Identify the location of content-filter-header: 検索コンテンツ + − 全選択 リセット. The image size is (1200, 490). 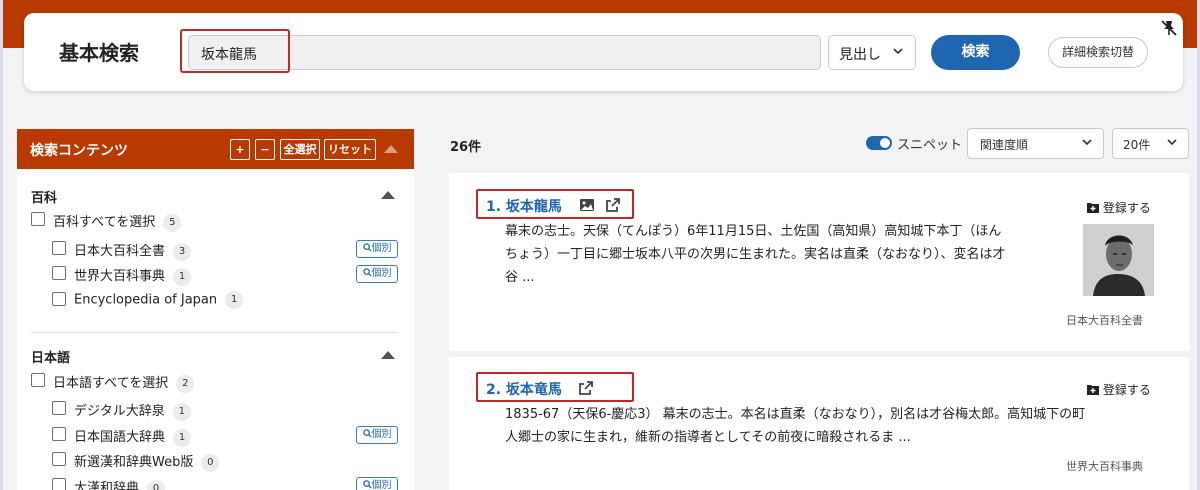
(215, 149).